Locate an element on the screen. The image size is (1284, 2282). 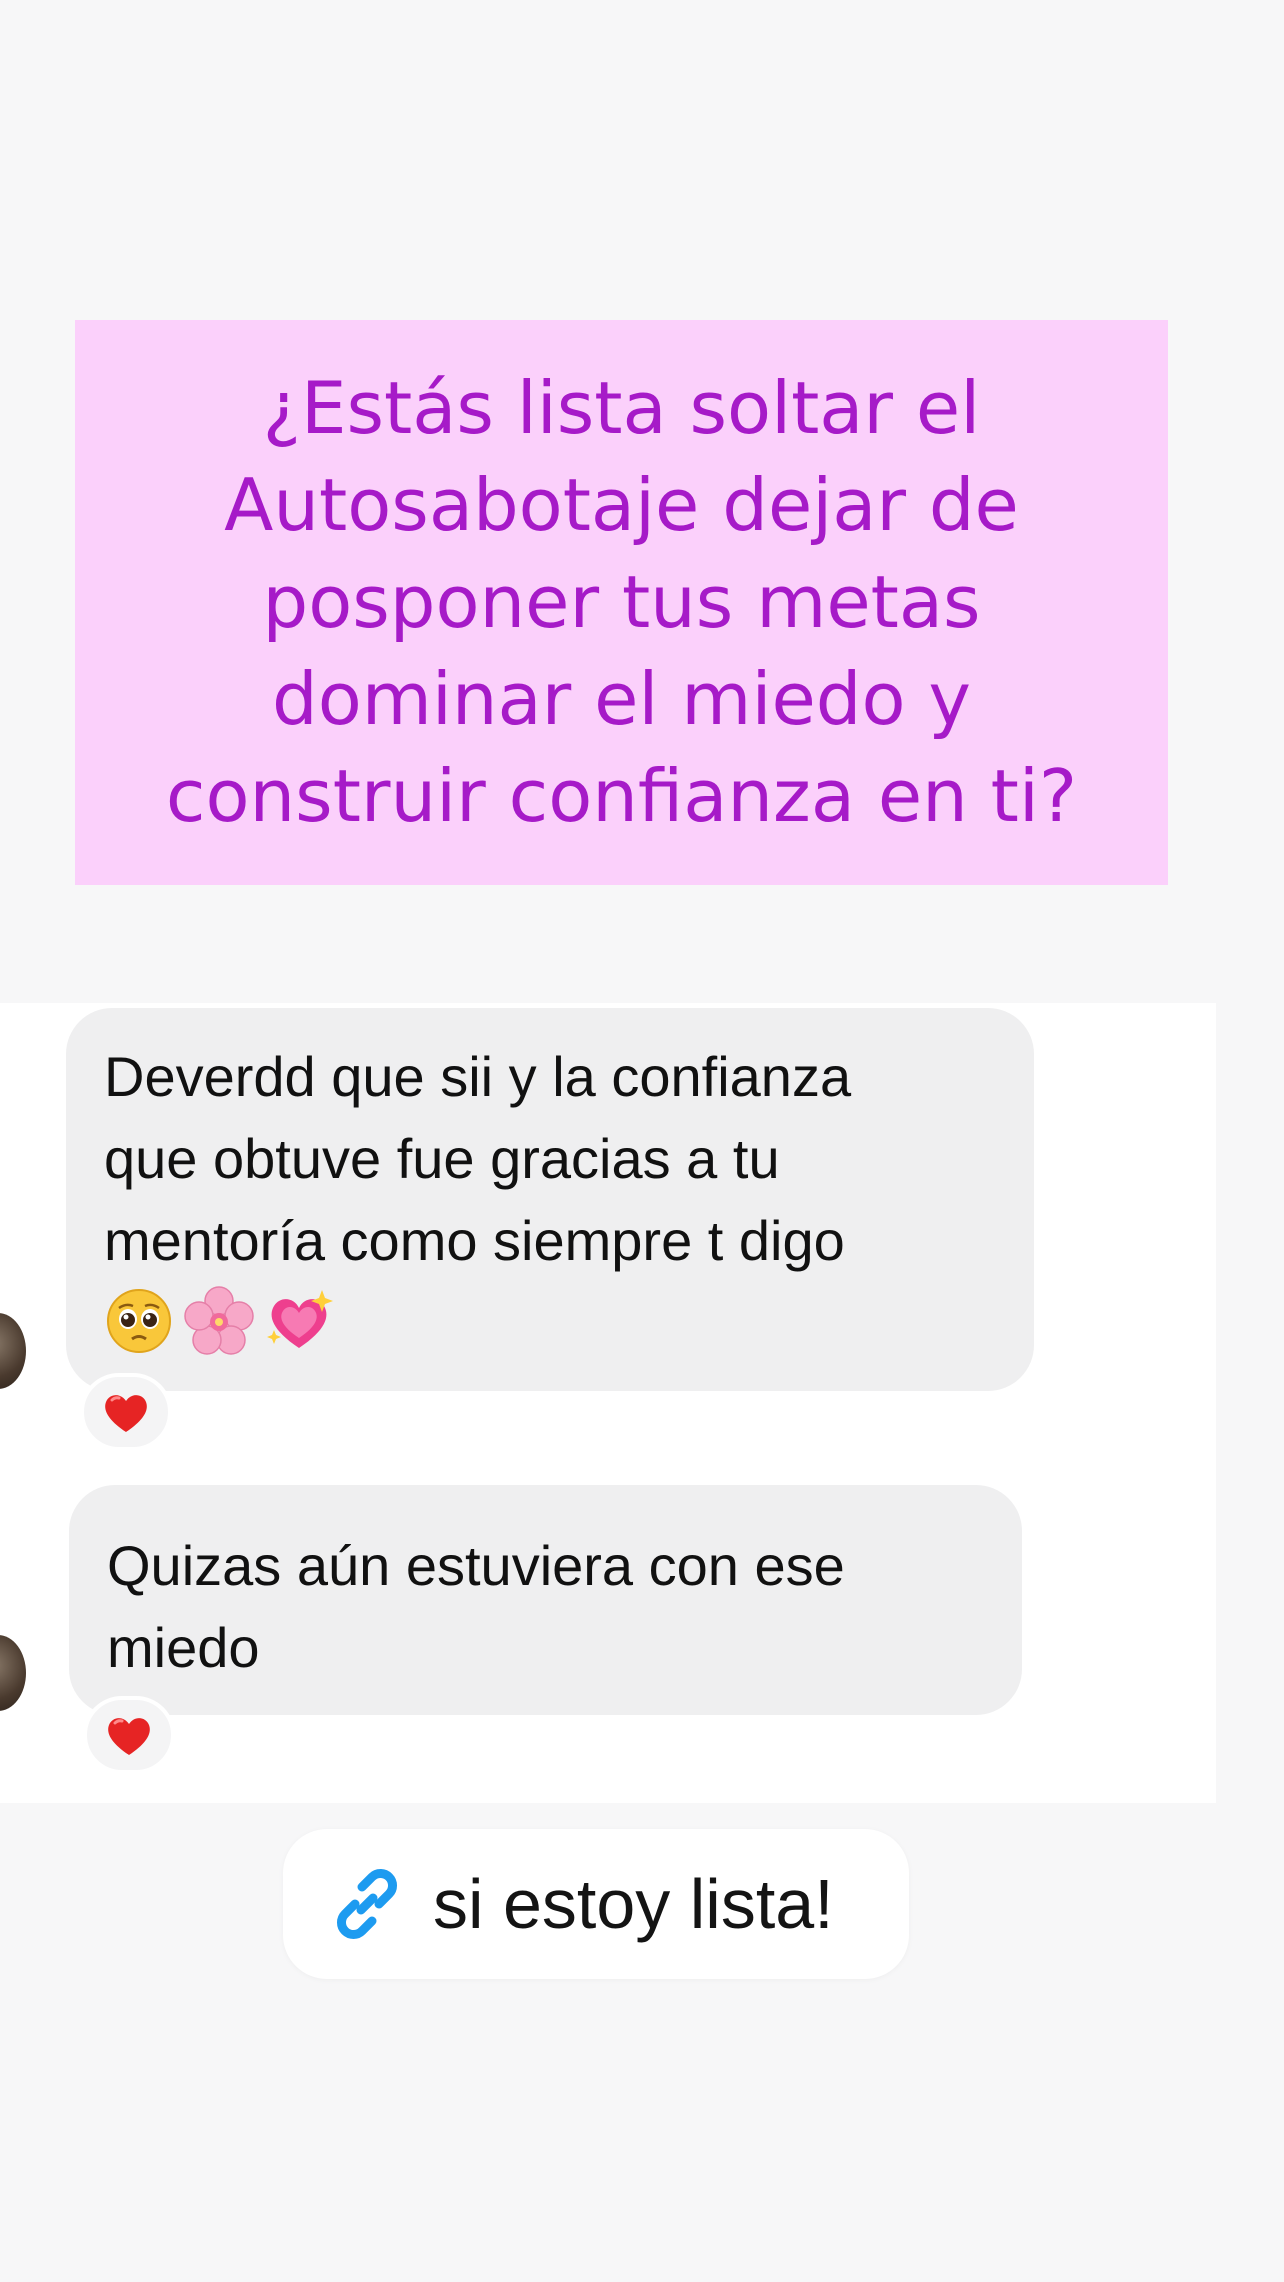
title-line: ¿Estás lista soltar el is located at coordinates (621, 408).